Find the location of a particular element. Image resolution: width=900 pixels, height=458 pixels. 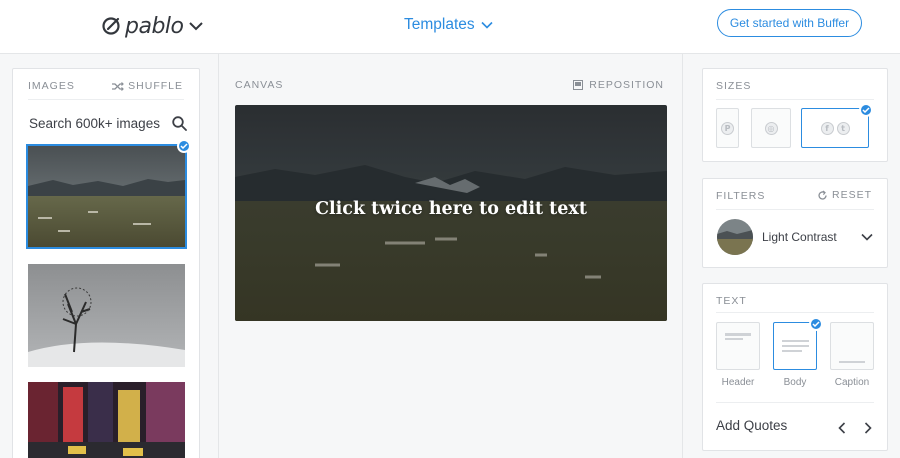

image-search-input: Search 600k+ images is located at coordinates (108, 123).